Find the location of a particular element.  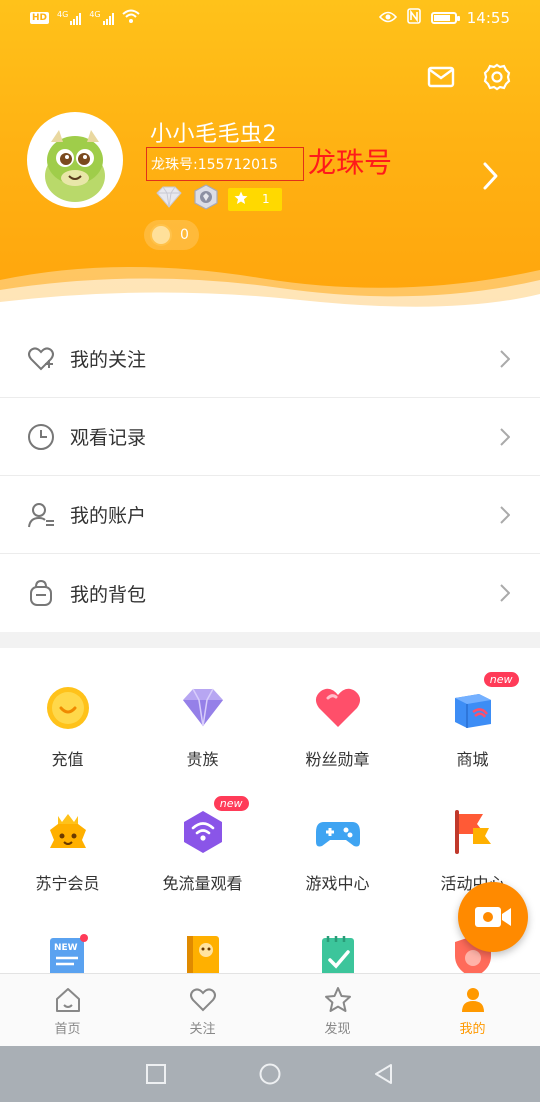

menu-item-backpack: 我的背包 is located at coordinates (270, 593).